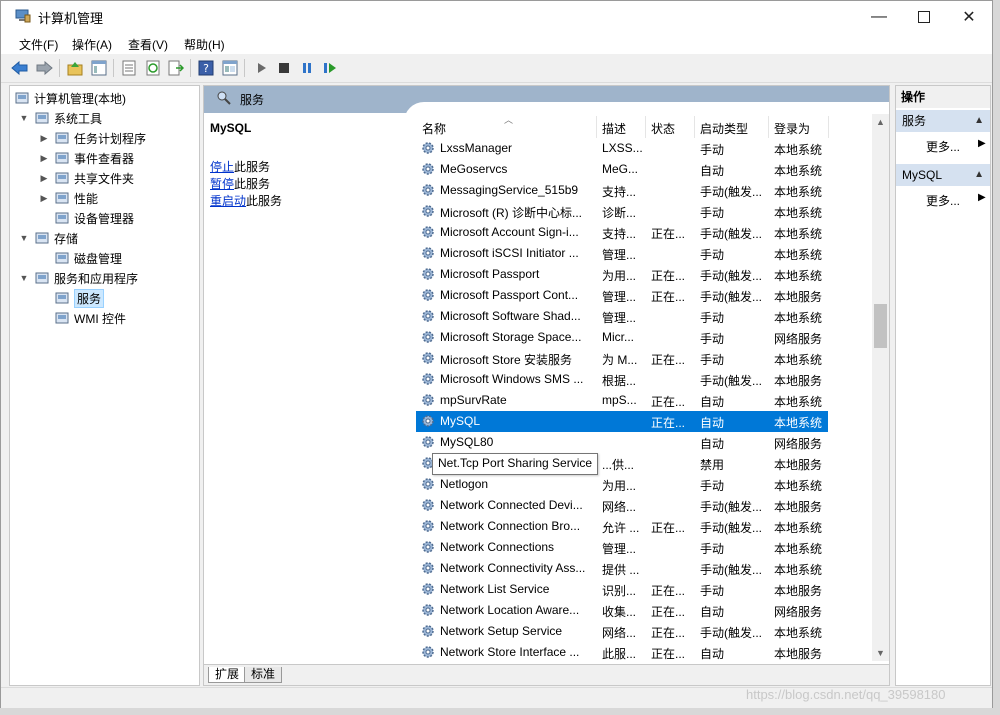 The height and width of the screenshot is (715, 1000). Describe the element at coordinates (880, 326) in the screenshot. I see `scrollbar-thumb` at that location.